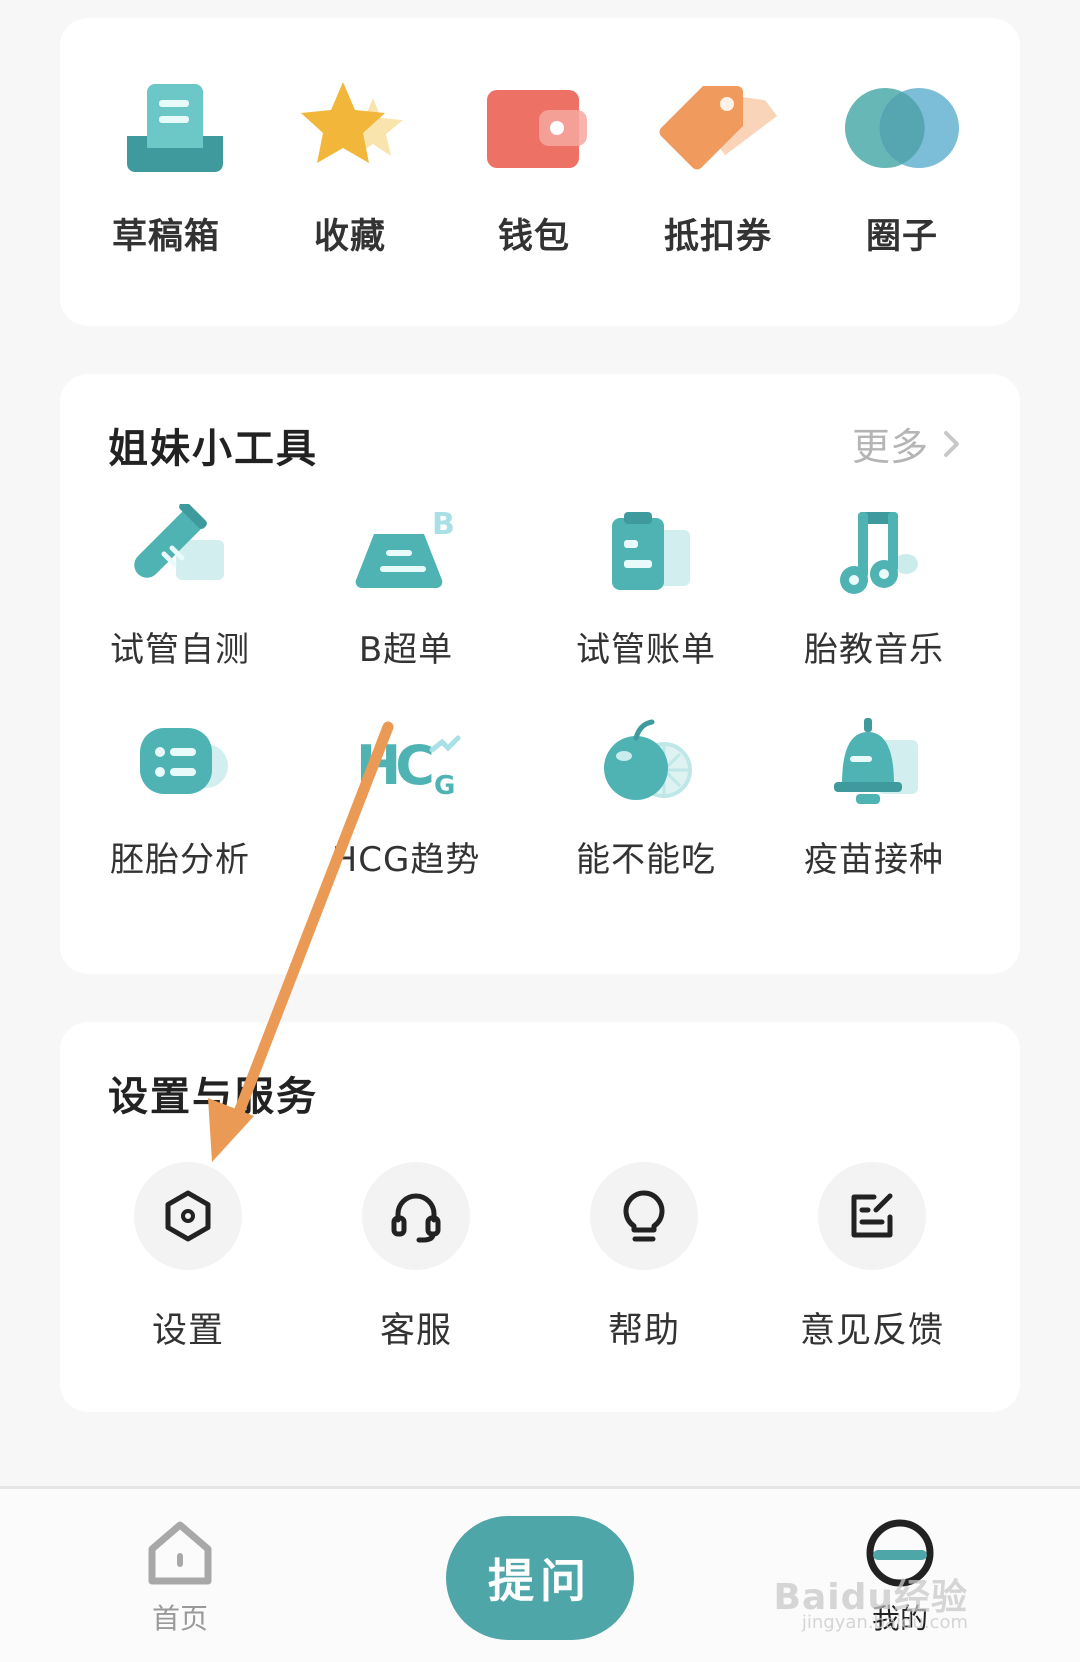  I want to click on tool-prenatal-music: 胎教音乐, so click(874, 604).